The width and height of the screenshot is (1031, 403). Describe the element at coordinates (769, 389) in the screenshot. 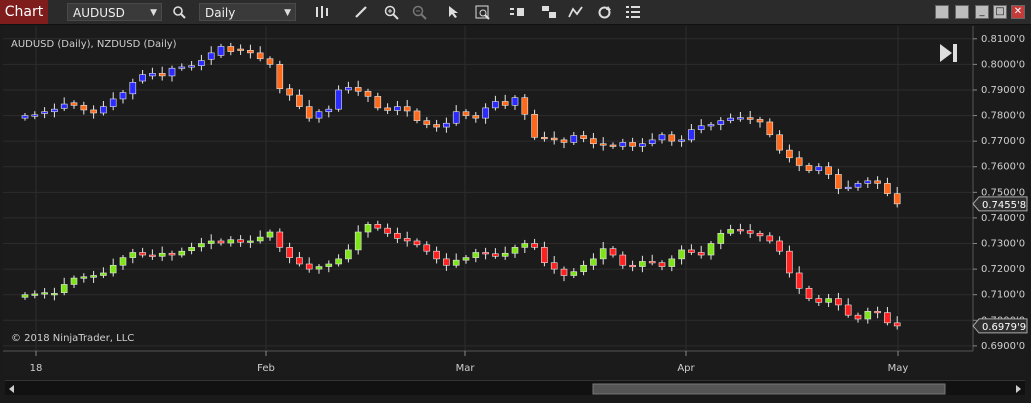

I see `scroll-thumb` at that location.